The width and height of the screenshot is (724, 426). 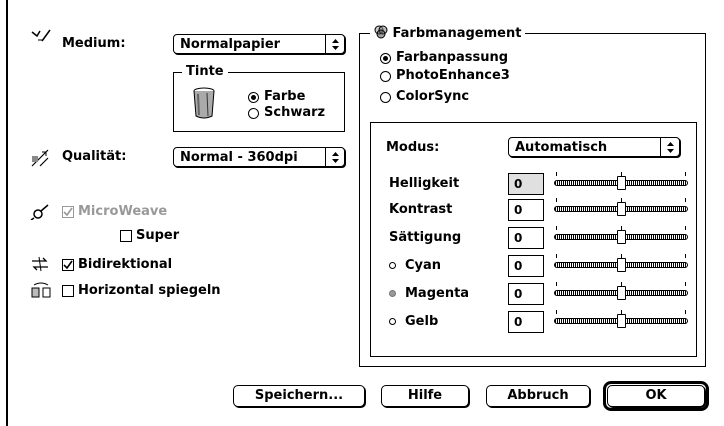 What do you see at coordinates (94, 43) in the screenshot?
I see `medium-label: Medium:` at bounding box center [94, 43].